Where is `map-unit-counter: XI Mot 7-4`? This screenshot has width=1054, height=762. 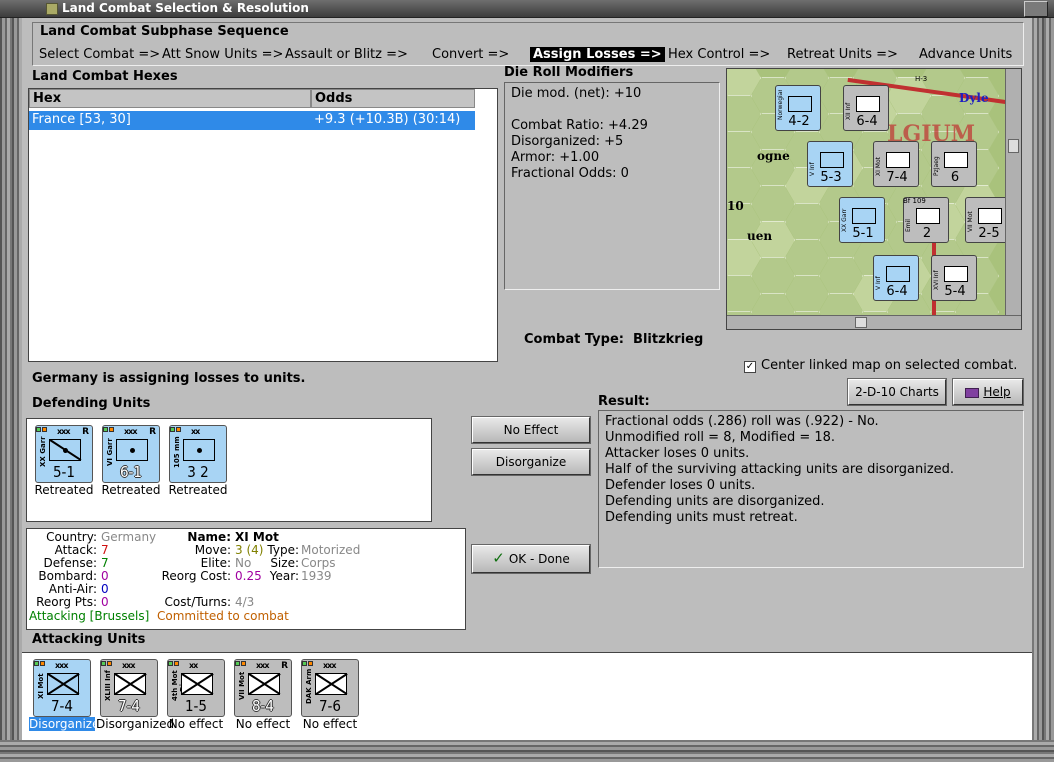 map-unit-counter: XI Mot 7-4 is located at coordinates (896, 164).